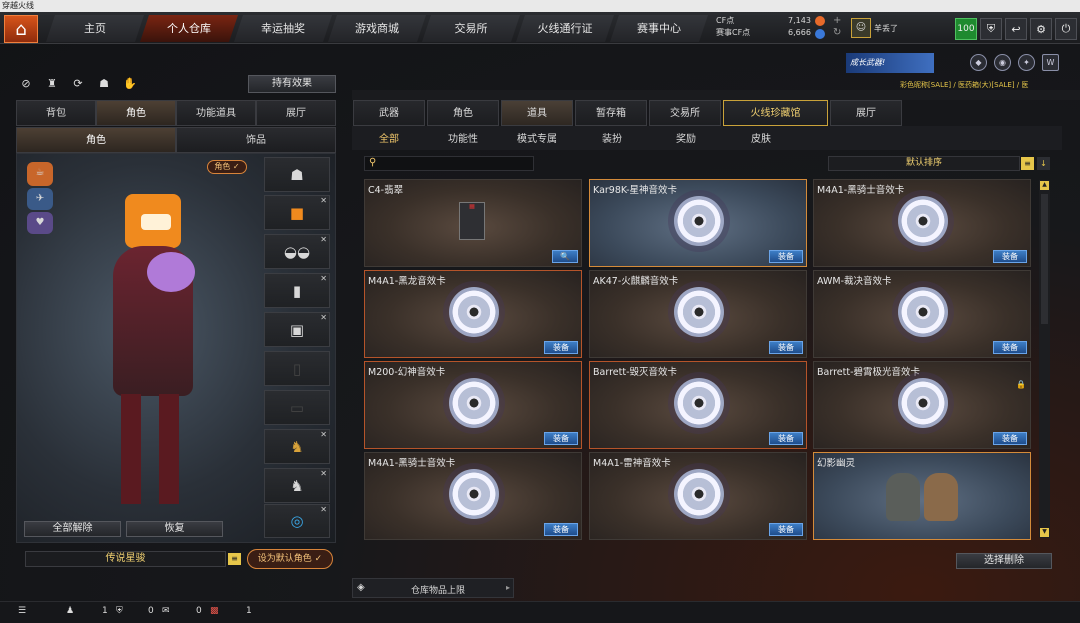 The image size is (1080, 623). Describe the element at coordinates (1043, 163) in the screenshot. I see `sort-desc-icon: ↓` at that location.